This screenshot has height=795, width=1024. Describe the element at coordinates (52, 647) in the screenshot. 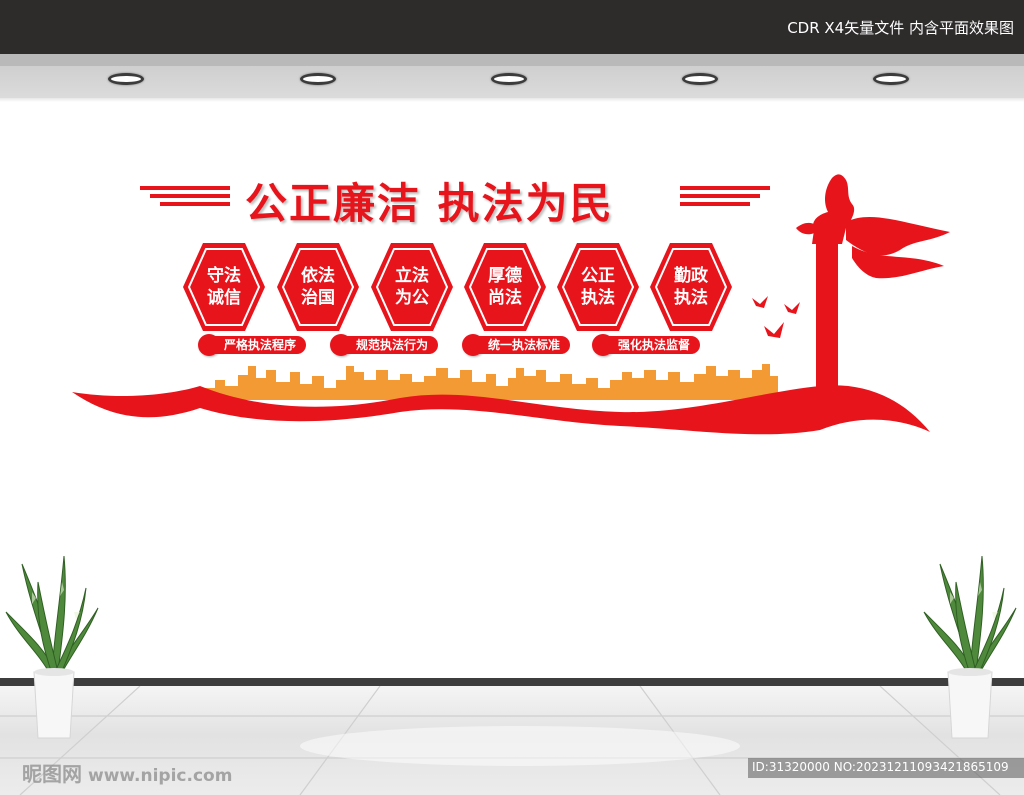

I see `potted-plant-left` at that location.